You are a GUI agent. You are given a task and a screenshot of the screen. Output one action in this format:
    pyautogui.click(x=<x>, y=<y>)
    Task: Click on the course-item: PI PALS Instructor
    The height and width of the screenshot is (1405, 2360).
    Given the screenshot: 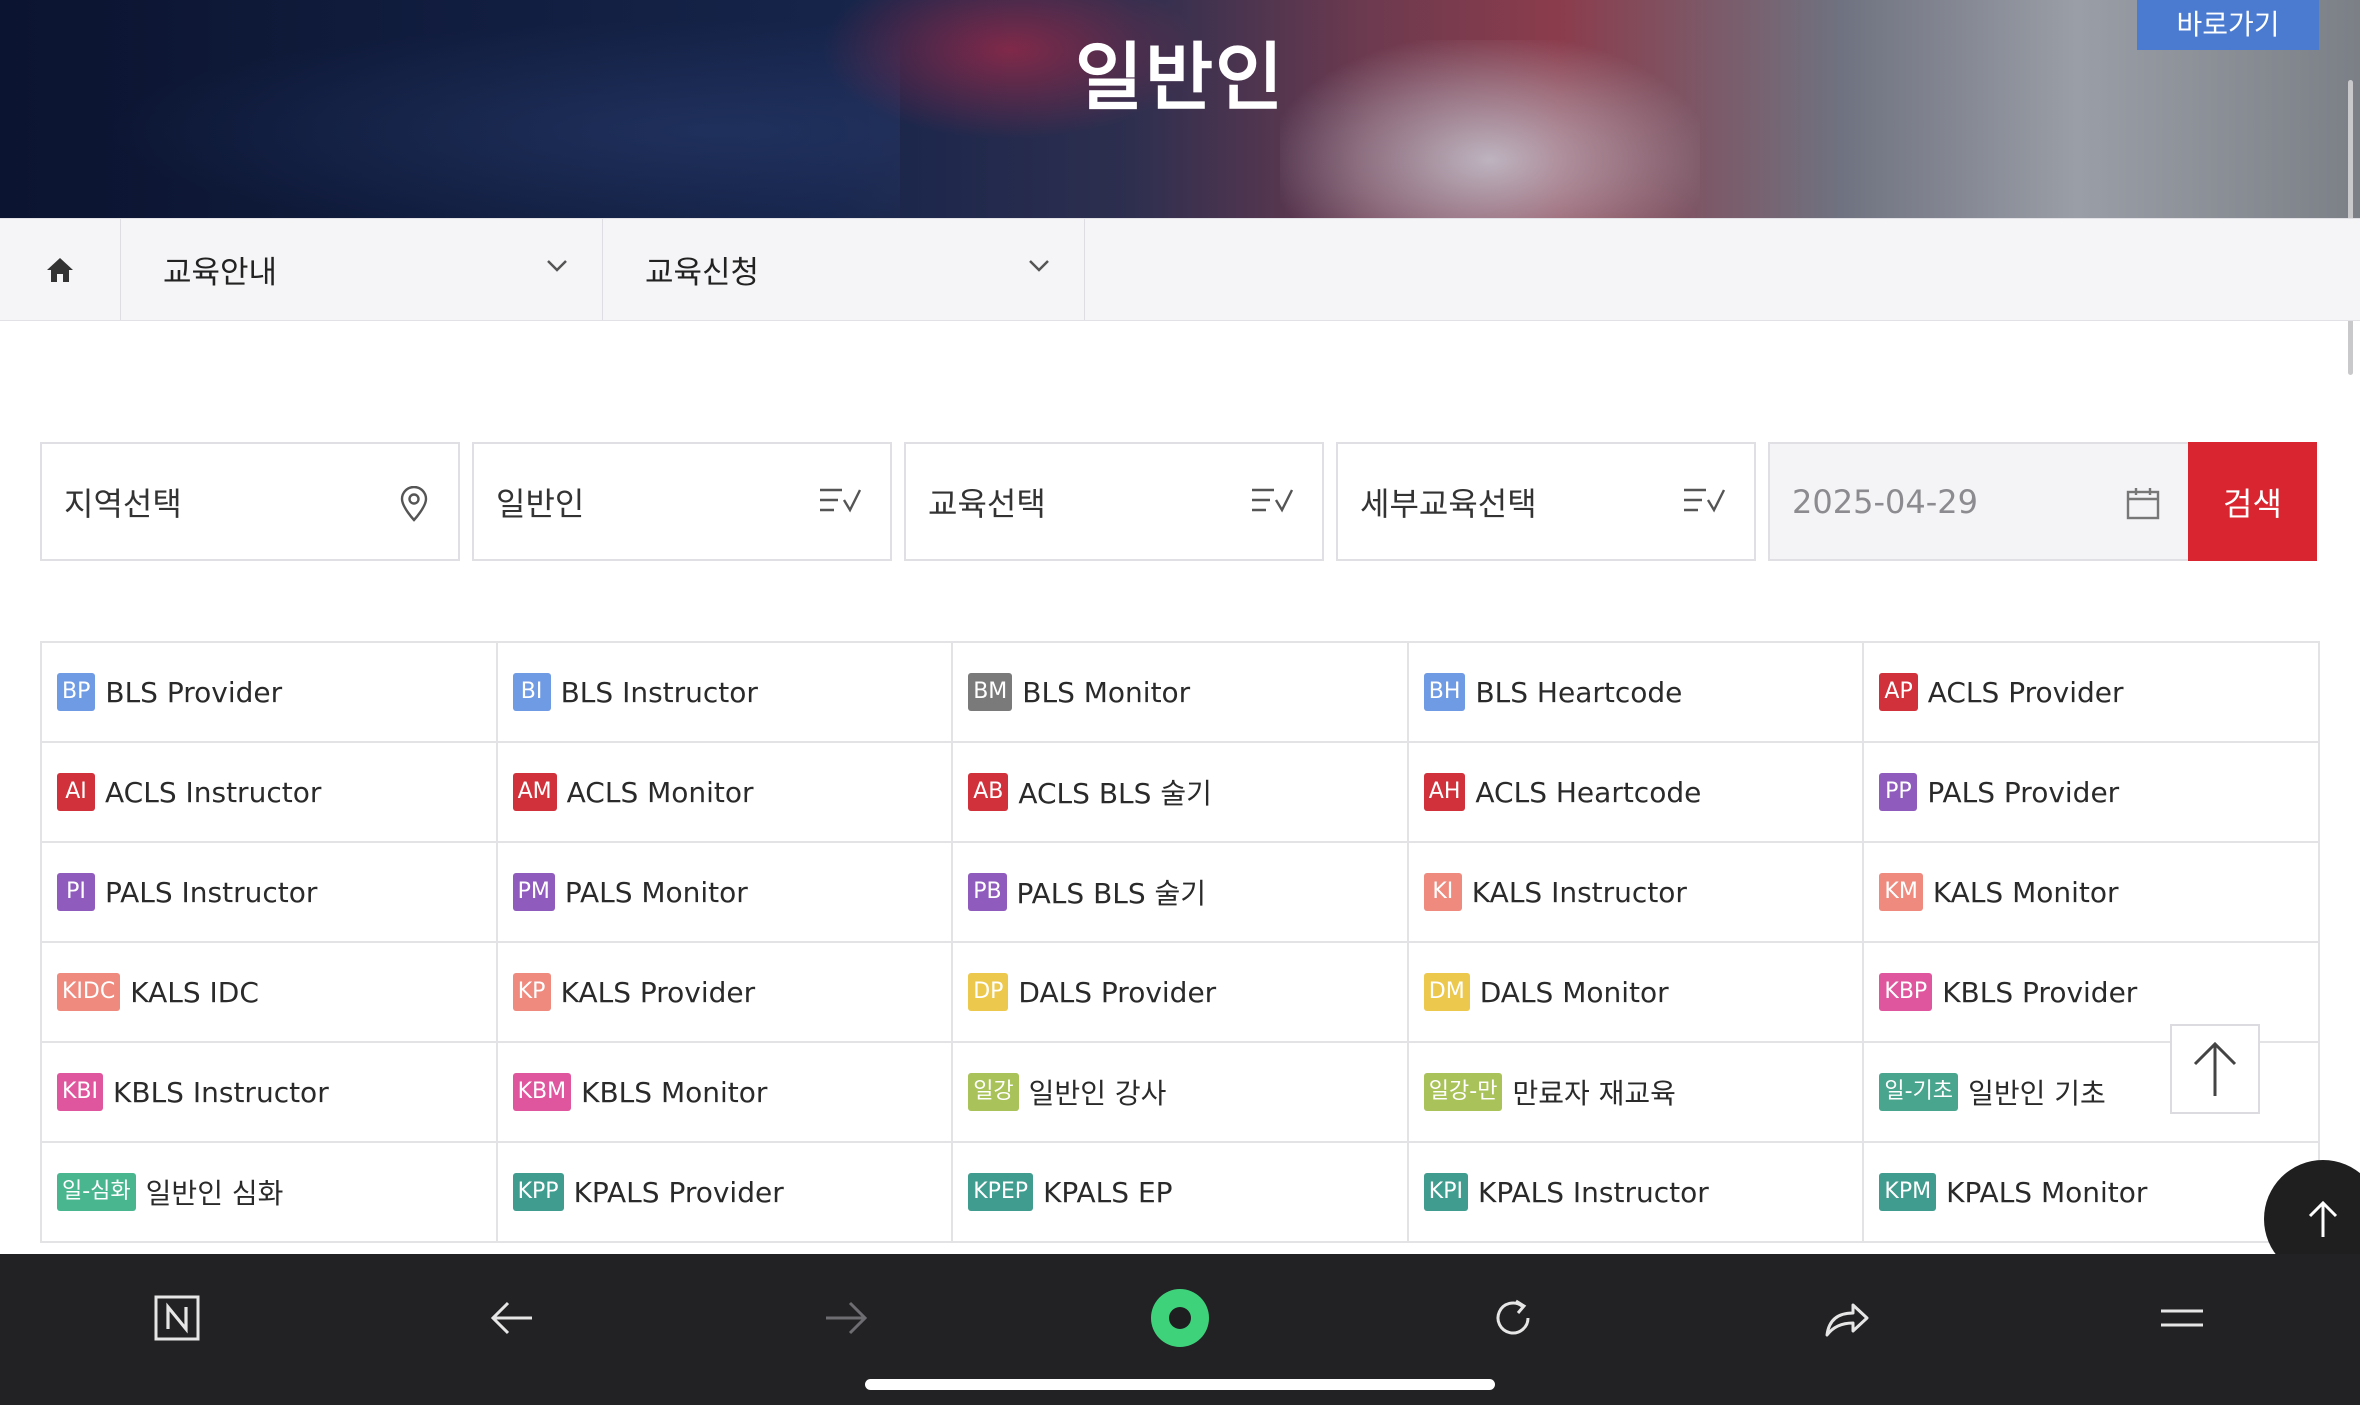 What is the action you would take?
    pyautogui.click(x=270, y=893)
    